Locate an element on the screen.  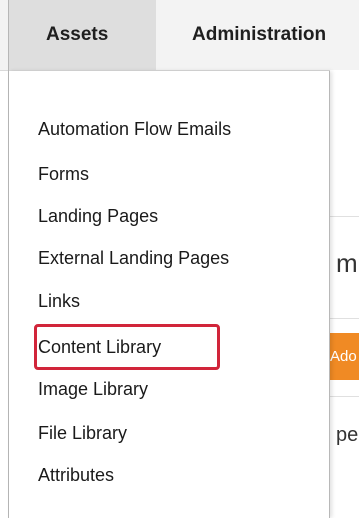
menu-item-external-landing-pages: External Landing Pages is located at coordinates (133, 258).